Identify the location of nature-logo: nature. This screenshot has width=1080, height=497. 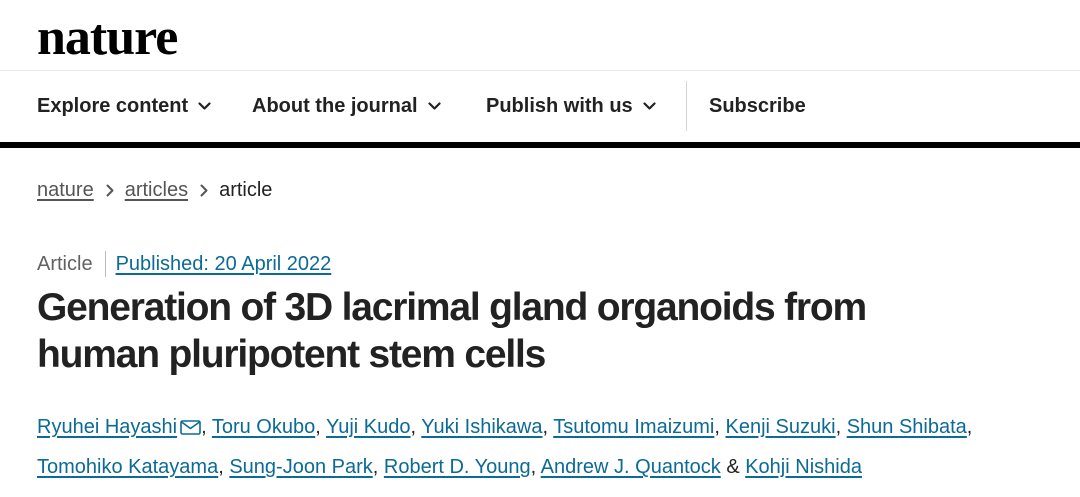
(107, 38).